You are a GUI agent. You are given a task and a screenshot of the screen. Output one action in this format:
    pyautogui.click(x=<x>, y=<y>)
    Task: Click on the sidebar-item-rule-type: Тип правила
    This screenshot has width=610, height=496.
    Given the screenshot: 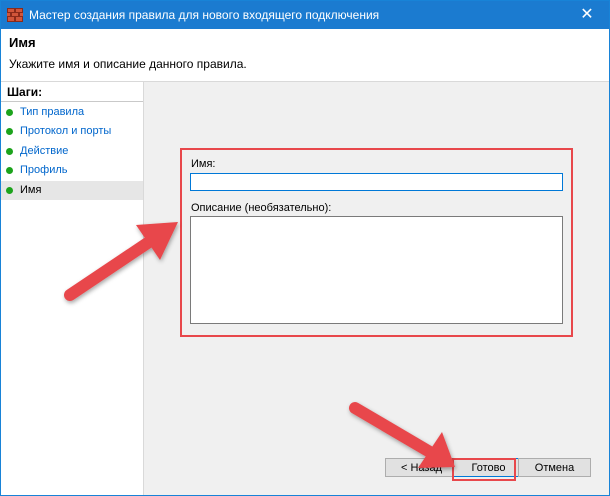 What is the action you would take?
    pyautogui.click(x=72, y=112)
    